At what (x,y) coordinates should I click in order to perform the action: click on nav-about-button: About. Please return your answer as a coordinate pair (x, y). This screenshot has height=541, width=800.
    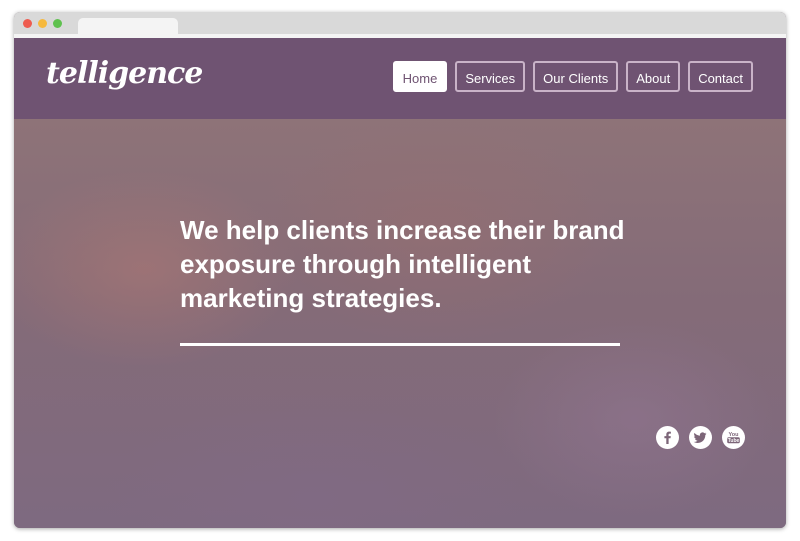
    Looking at the image, I should click on (653, 76).